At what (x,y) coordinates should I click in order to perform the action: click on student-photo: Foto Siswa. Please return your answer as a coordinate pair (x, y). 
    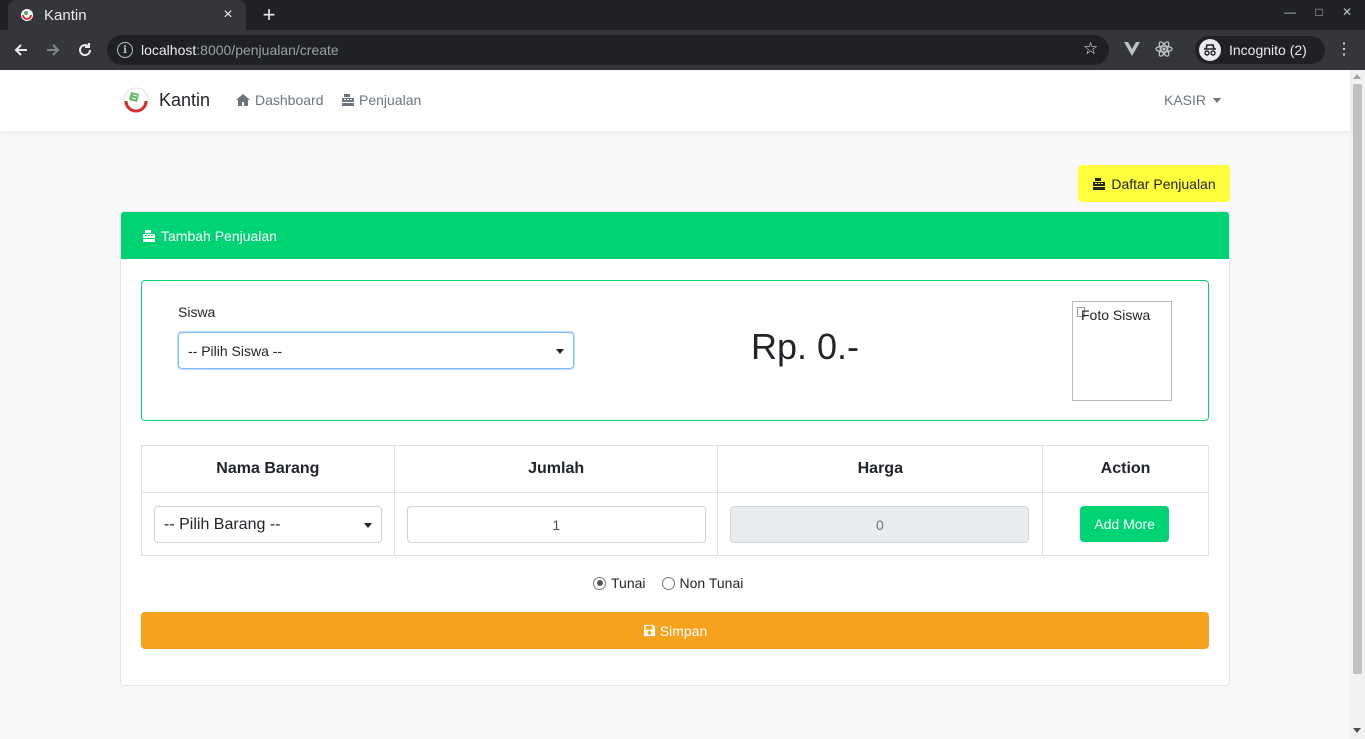
    Looking at the image, I should click on (1122, 351).